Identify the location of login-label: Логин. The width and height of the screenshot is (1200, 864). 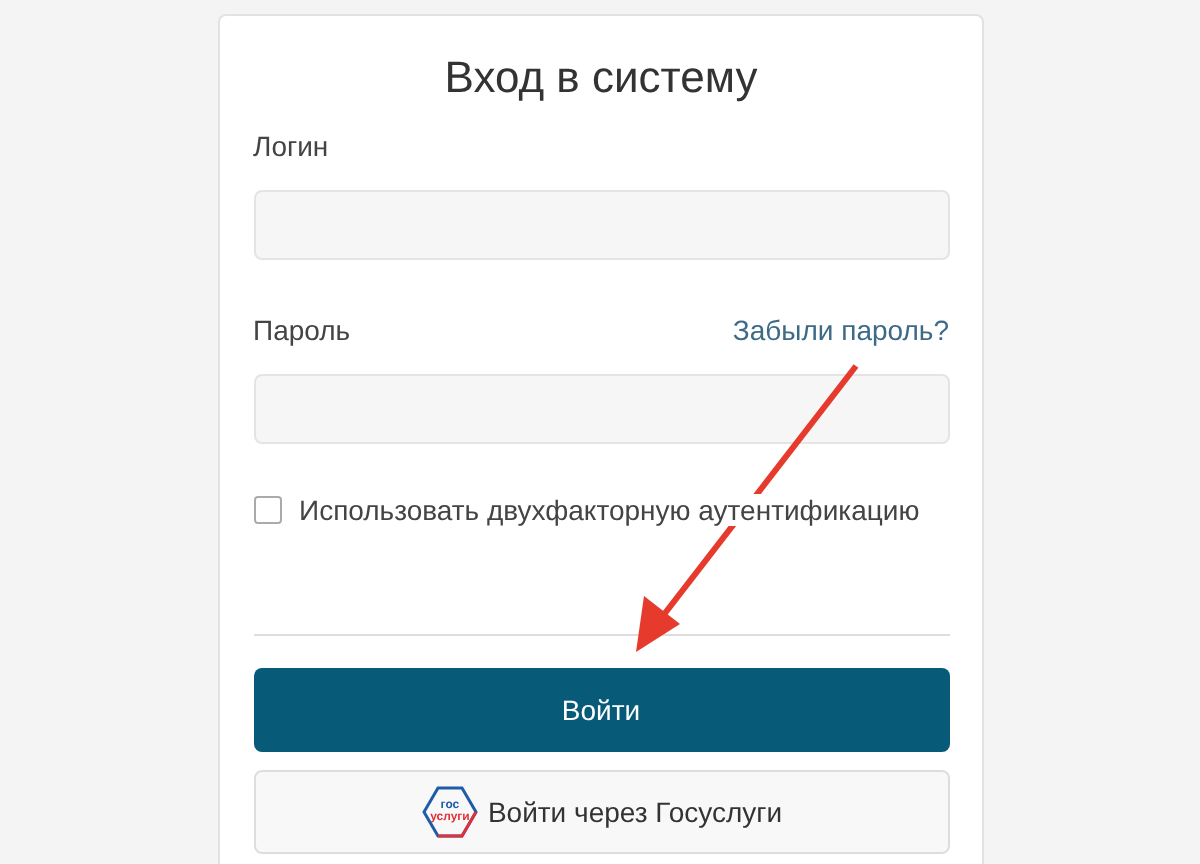
(292, 146).